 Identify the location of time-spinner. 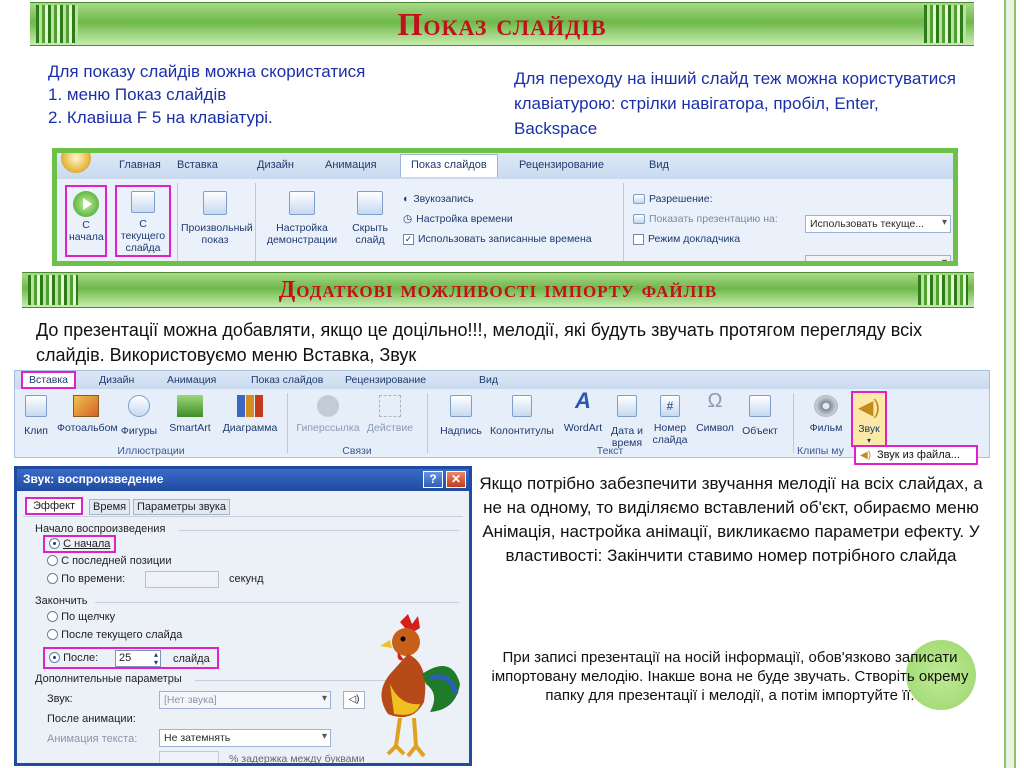
(182, 579).